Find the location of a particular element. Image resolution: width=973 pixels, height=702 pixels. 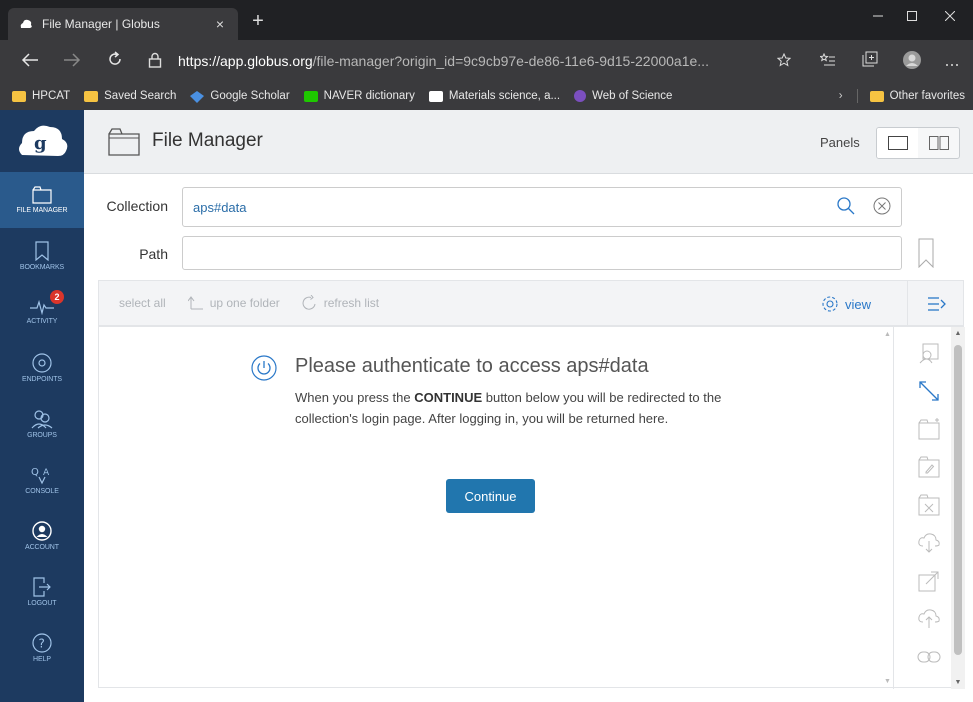

sidebar-item-bookmarks: BOOKMARKS is located at coordinates (42, 256).